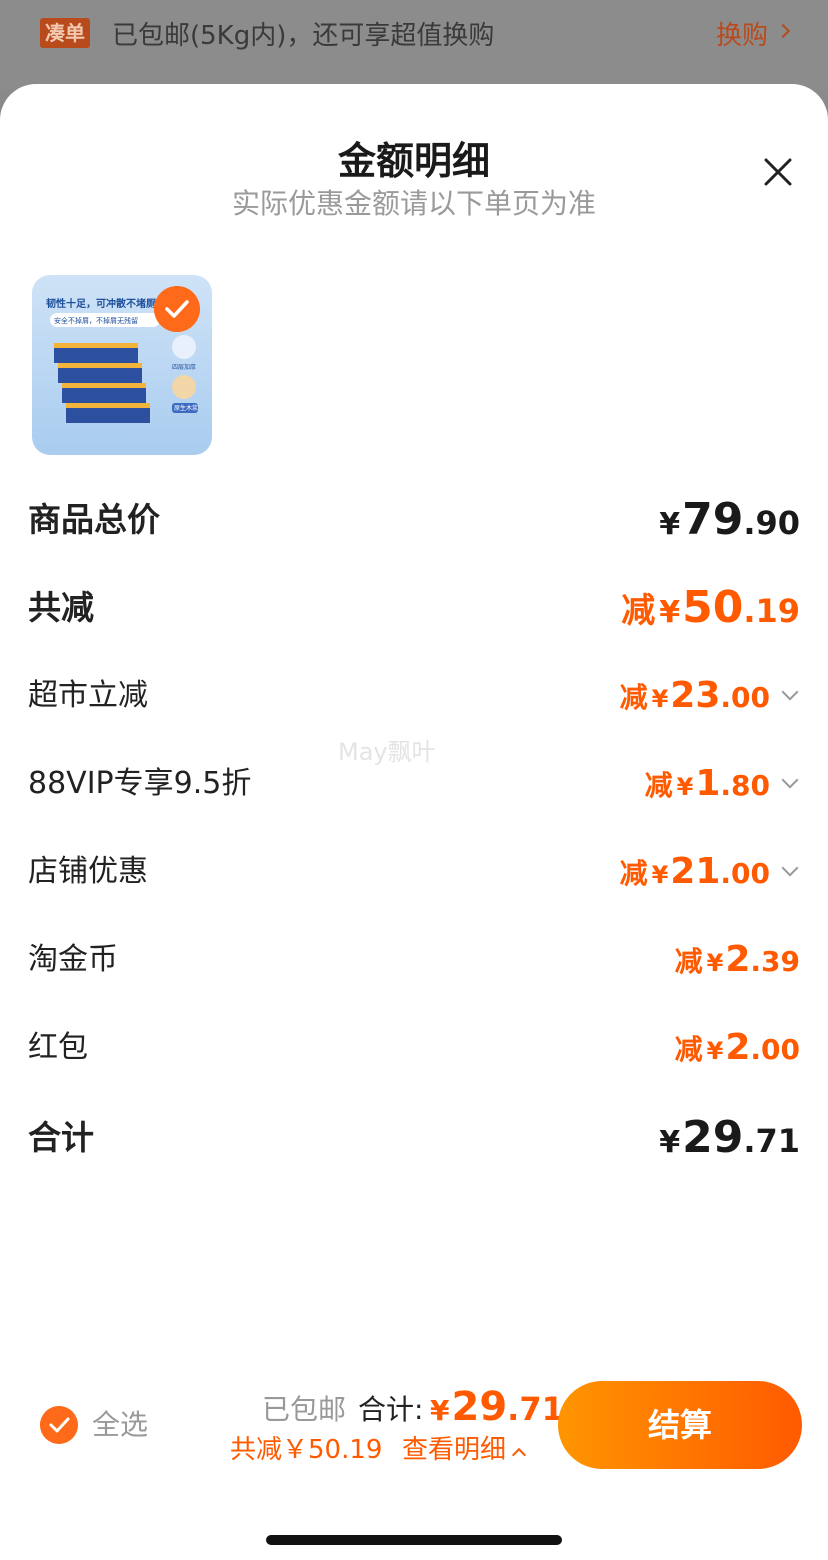  I want to click on amount-decimal: .90, so click(771, 523).